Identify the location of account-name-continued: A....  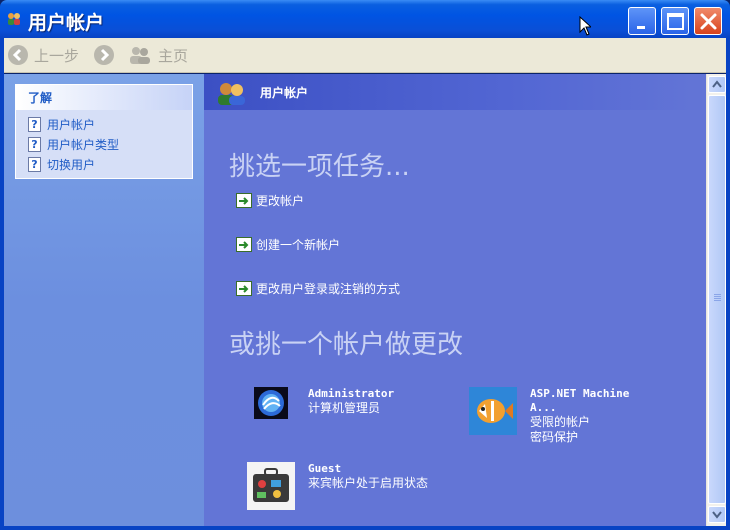
(543, 407).